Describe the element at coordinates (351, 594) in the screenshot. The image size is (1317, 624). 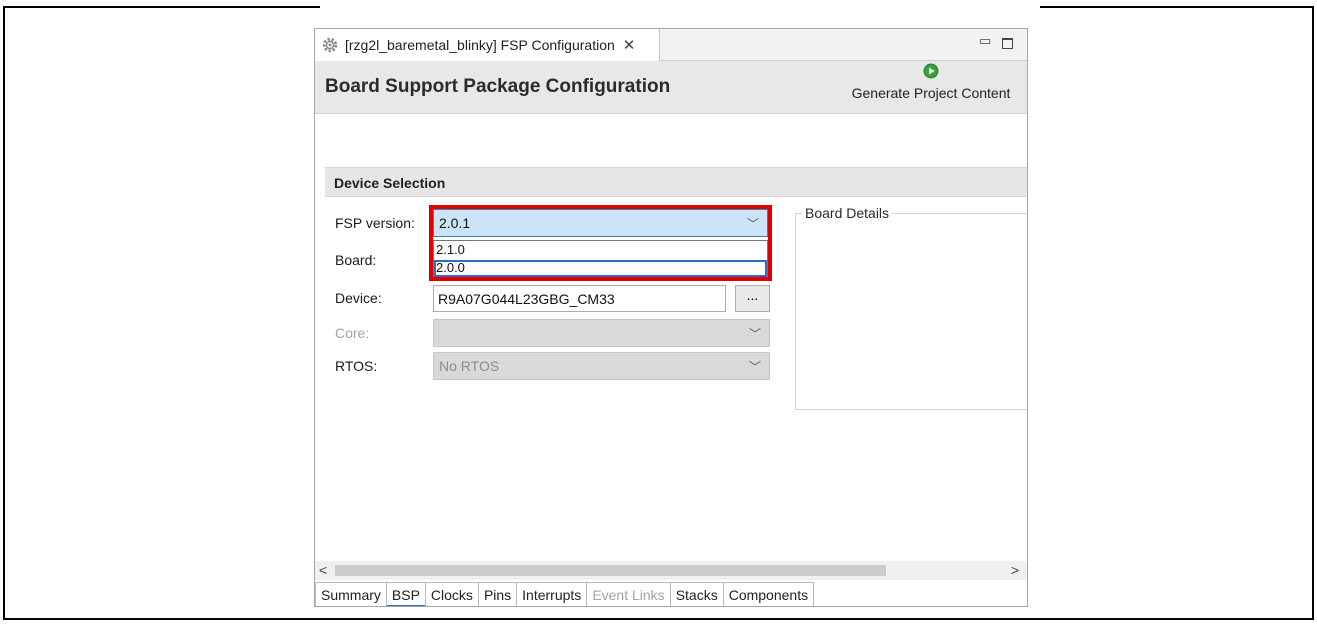
I see `tab-summary: Summary` at that location.